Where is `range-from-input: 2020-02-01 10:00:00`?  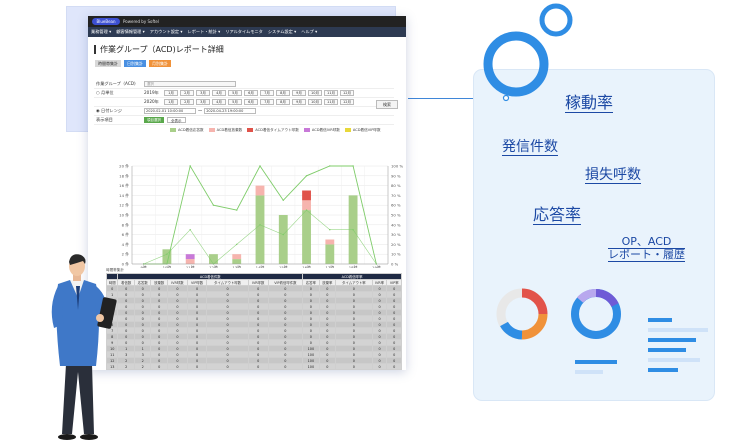
range-from-input: 2020-02-01 10:00:00 is located at coordinates (170, 111).